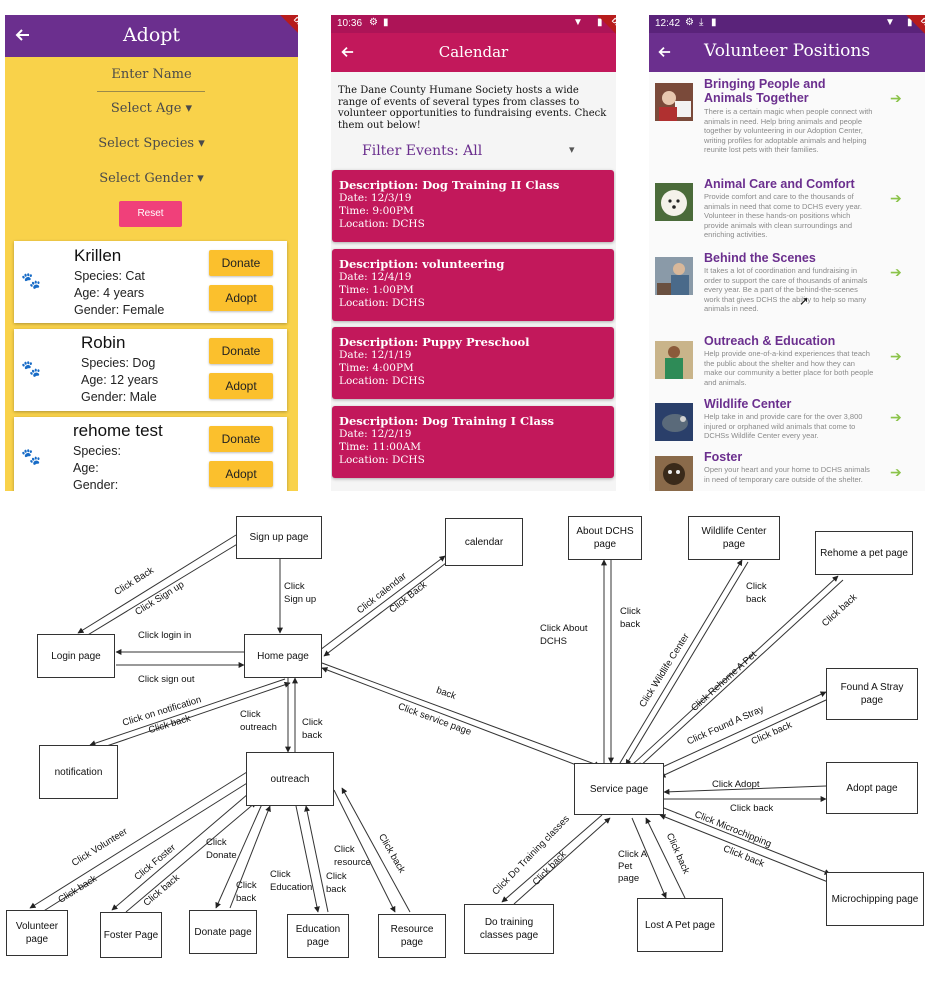 The image size is (932, 984). I want to click on wildlife-center-box: Wildlife Center page, so click(734, 538).